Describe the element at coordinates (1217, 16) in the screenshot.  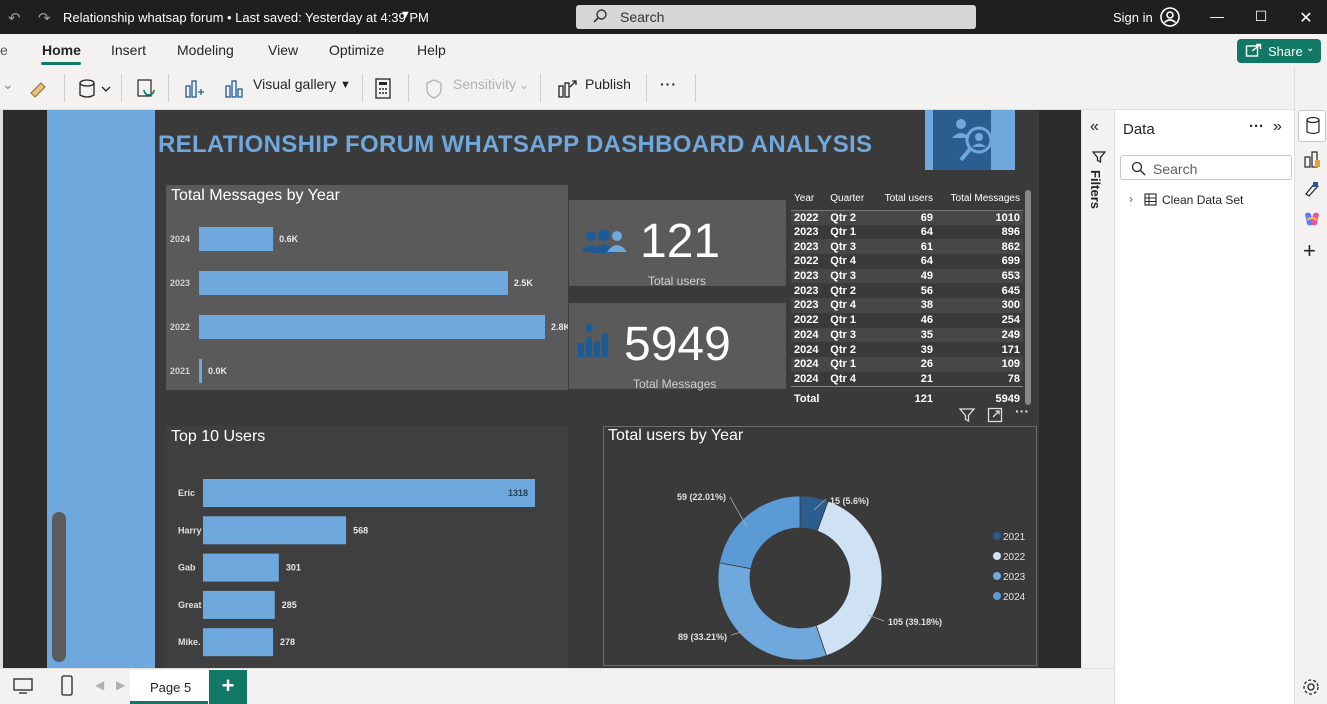
I see `minimize-icon: —` at that location.